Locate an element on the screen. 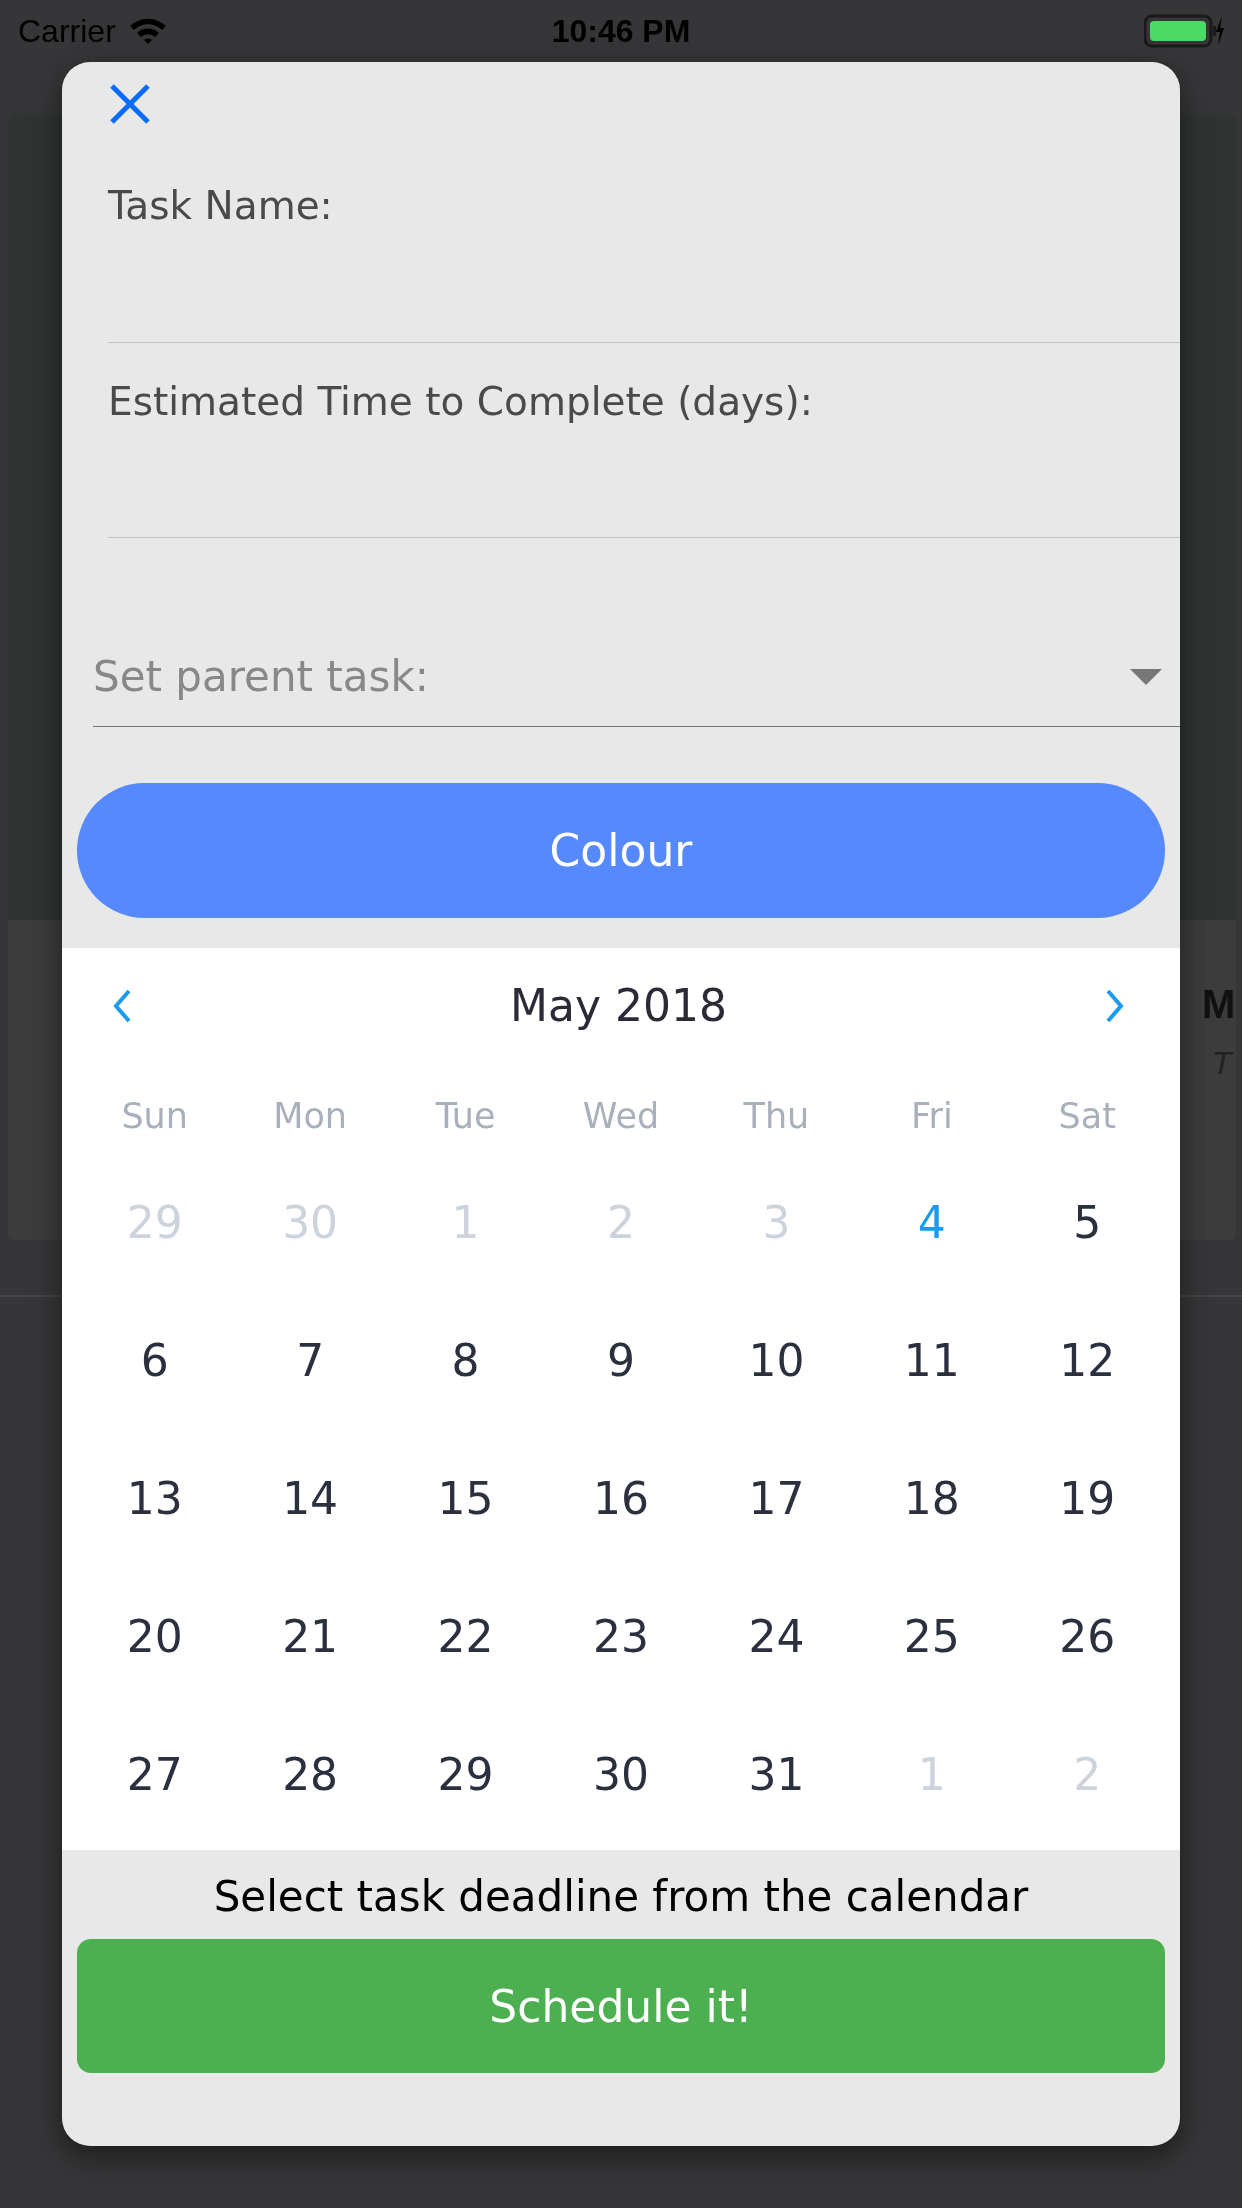 This screenshot has width=1242, height=2208. weekday-label: Fri is located at coordinates (932, 1116).